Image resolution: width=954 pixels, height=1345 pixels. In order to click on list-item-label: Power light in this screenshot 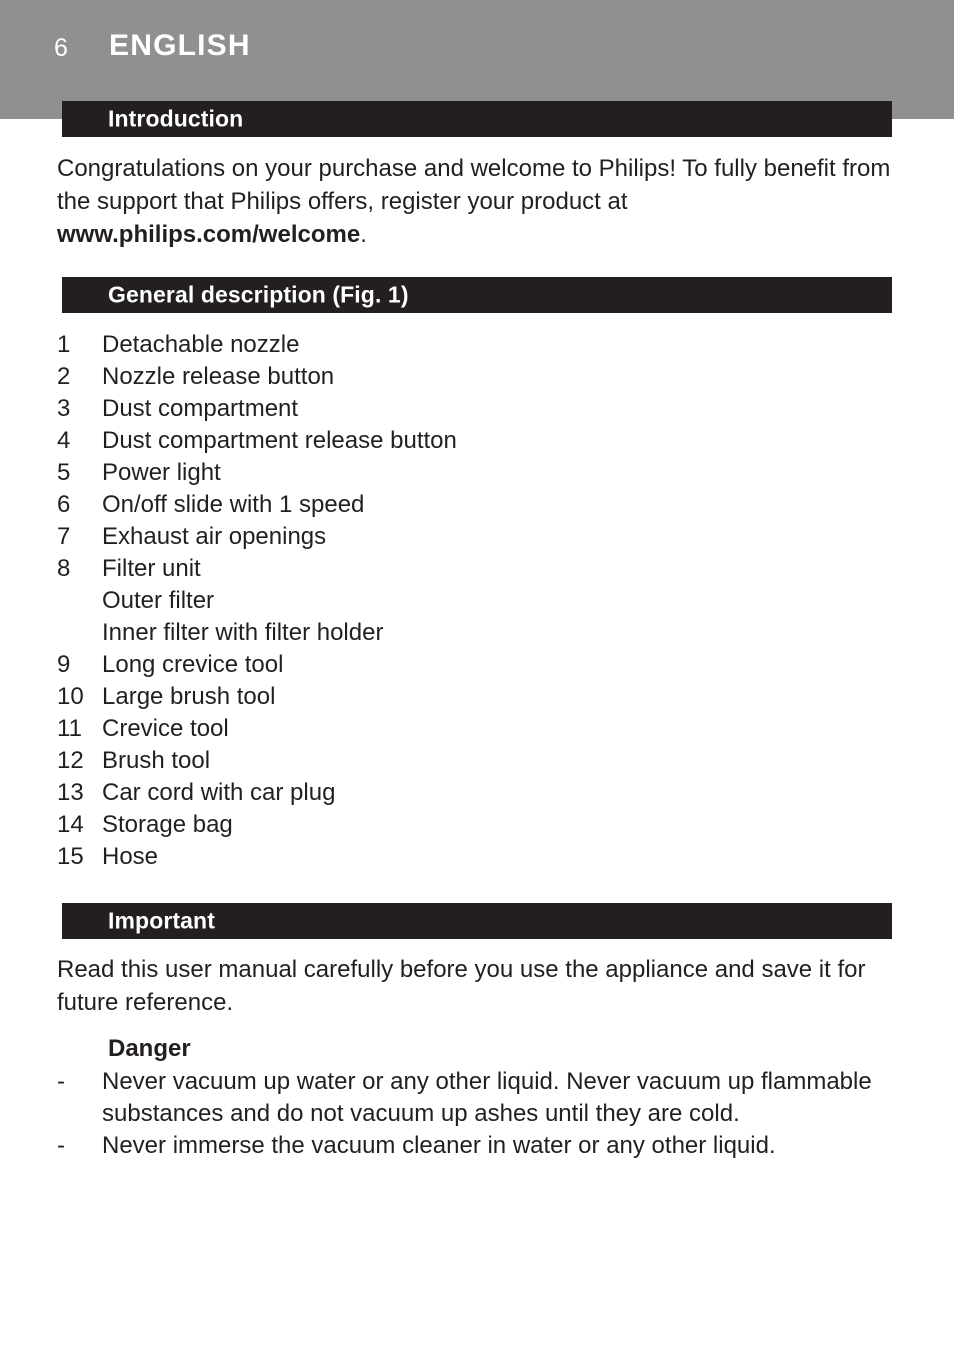, I will do `click(161, 472)`.